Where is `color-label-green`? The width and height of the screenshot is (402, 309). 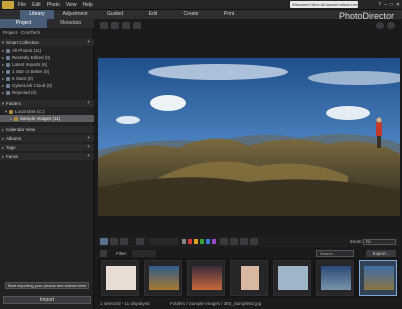 color-label-green is located at coordinates (202, 241).